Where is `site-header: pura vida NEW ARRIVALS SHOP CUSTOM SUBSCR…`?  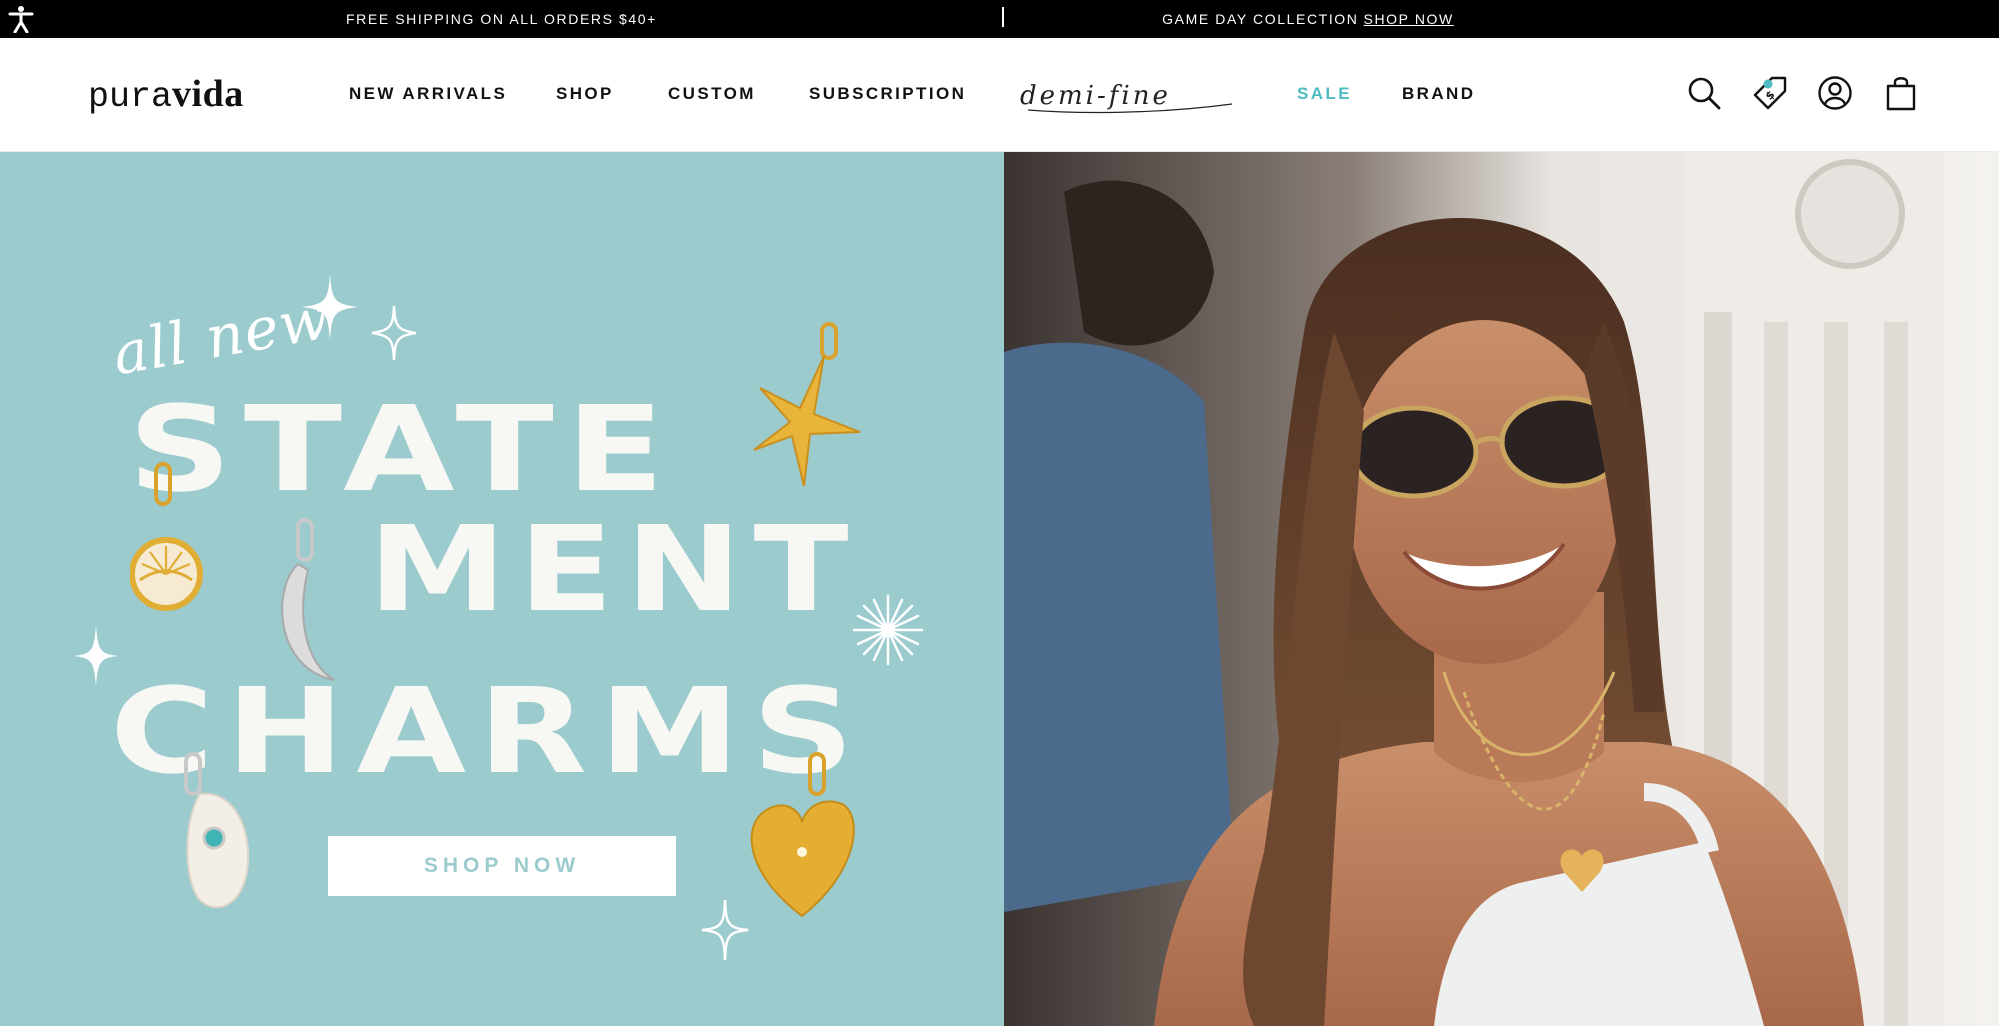
site-header: pura vida NEW ARRIVALS SHOP CUSTOM SUBSCR… is located at coordinates (999, 95).